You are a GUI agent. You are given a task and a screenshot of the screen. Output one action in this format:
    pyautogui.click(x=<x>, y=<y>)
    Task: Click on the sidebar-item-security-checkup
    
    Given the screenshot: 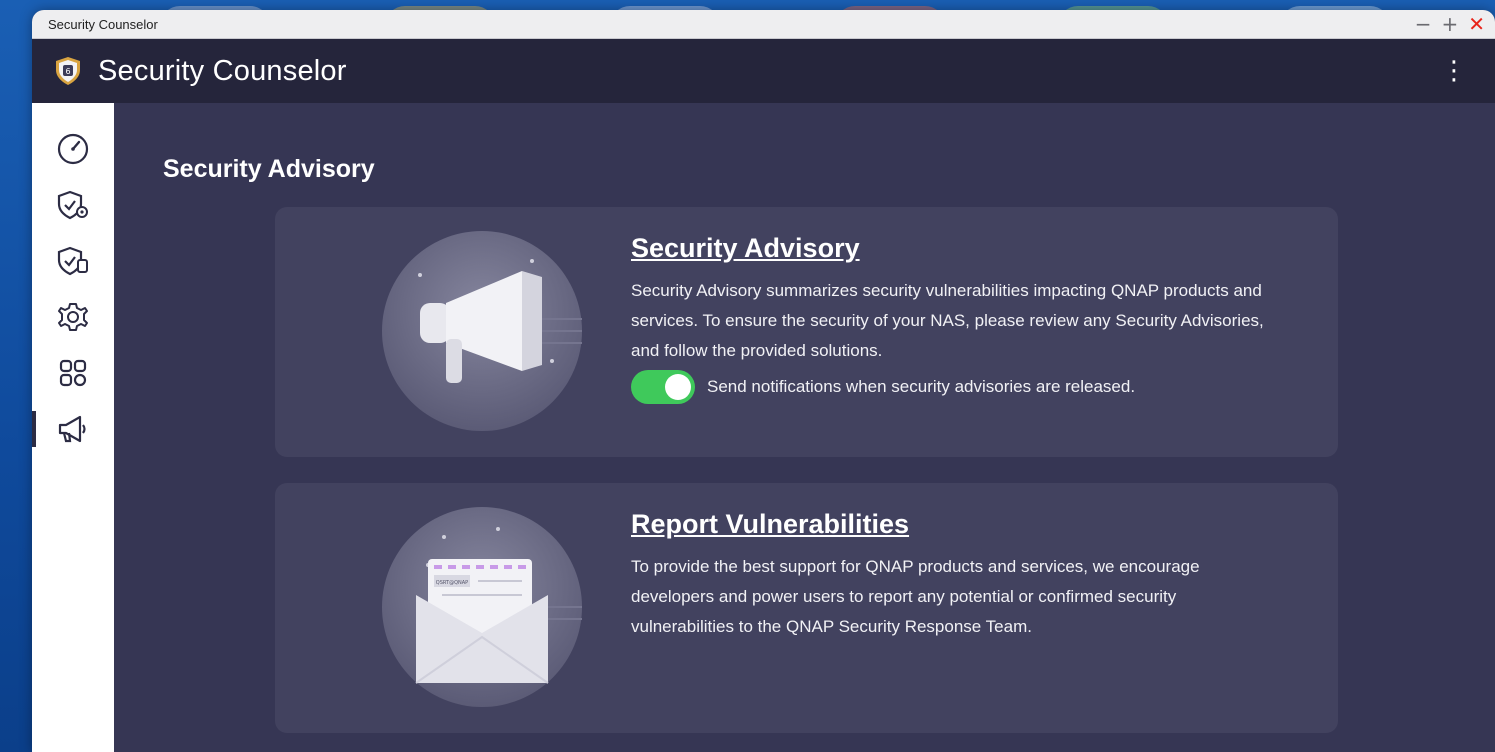 What is the action you would take?
    pyautogui.click(x=73, y=205)
    